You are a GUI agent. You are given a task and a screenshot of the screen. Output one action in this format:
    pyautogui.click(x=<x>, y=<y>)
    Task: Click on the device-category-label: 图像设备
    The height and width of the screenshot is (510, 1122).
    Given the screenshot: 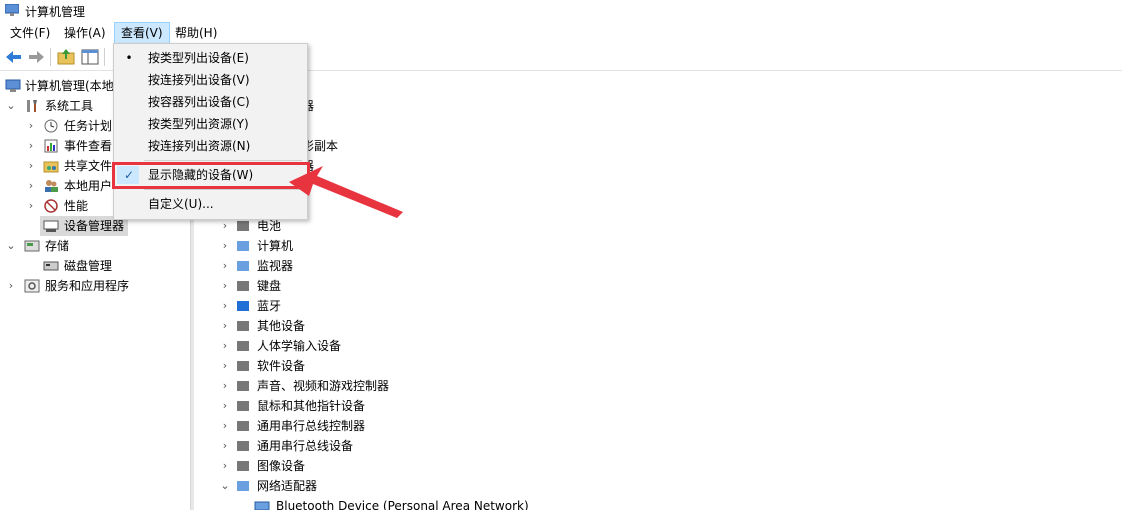 What is the action you would take?
    pyautogui.click(x=281, y=466)
    